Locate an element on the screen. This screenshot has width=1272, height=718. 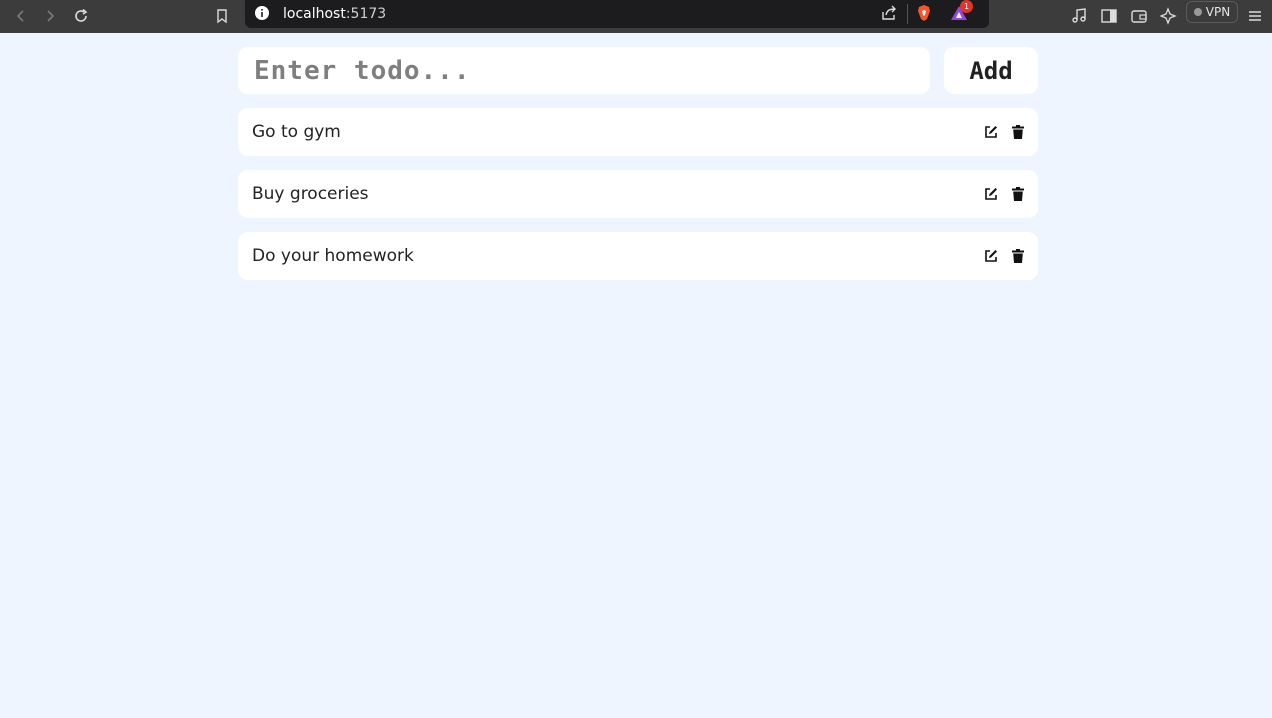
menu-icon is located at coordinates (1255, 16).